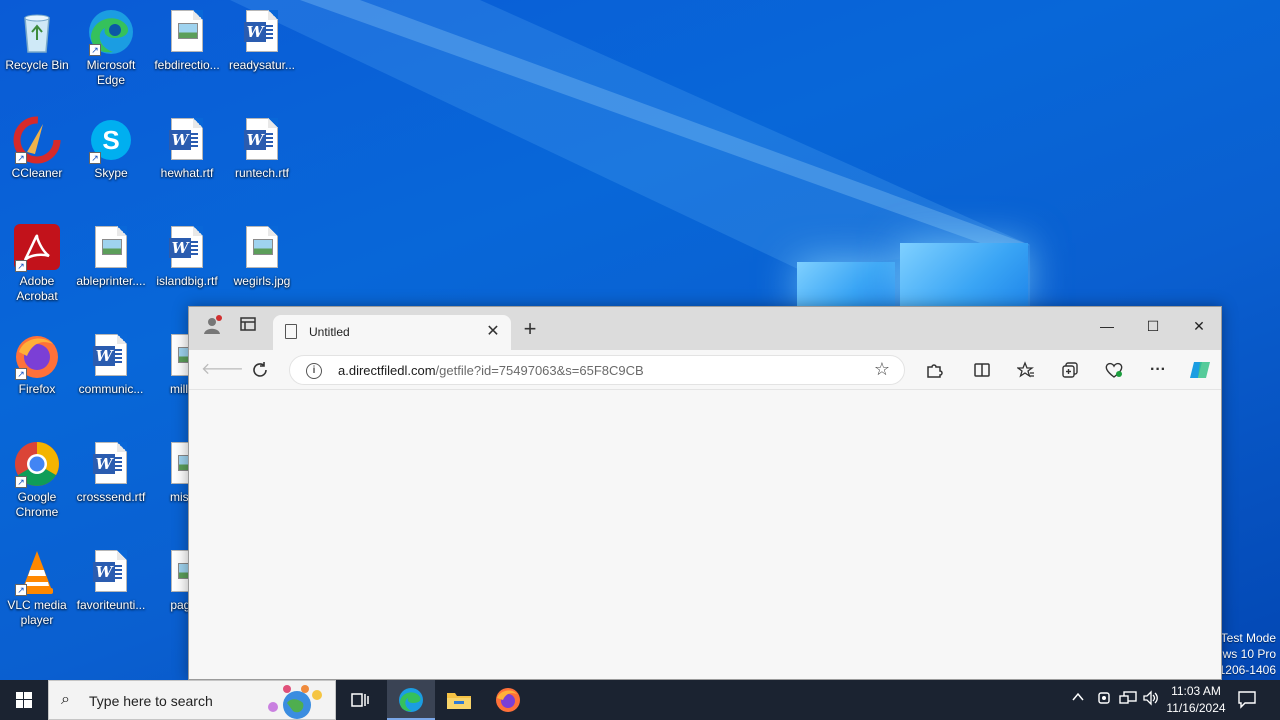  I want to click on desktop-icon-islandbig: W islandbig.rtf, so click(187, 270).